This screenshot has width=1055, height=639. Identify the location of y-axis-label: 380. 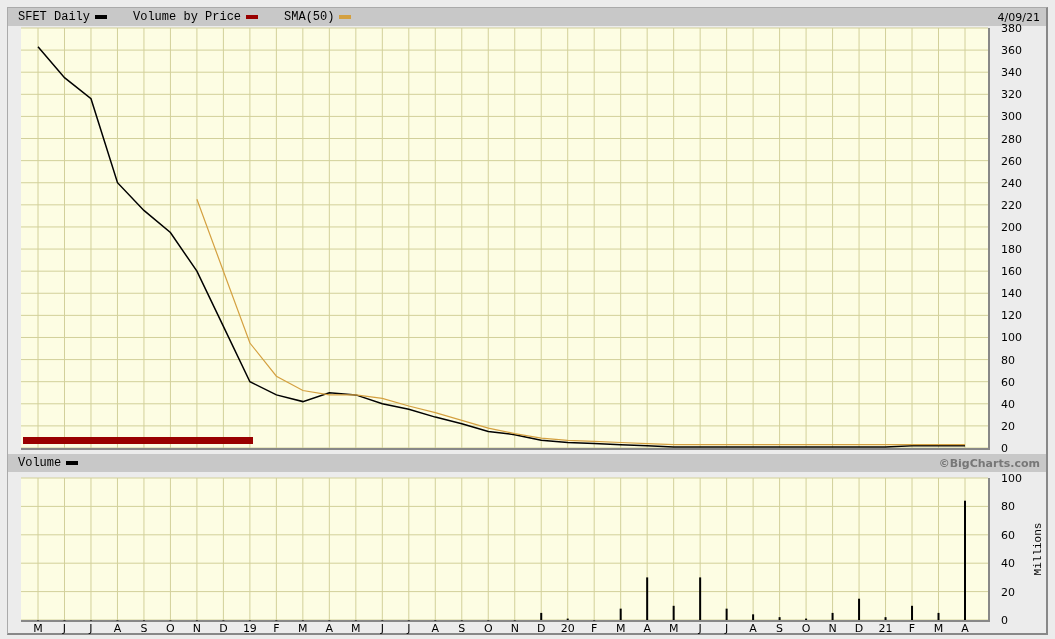
(1011, 28).